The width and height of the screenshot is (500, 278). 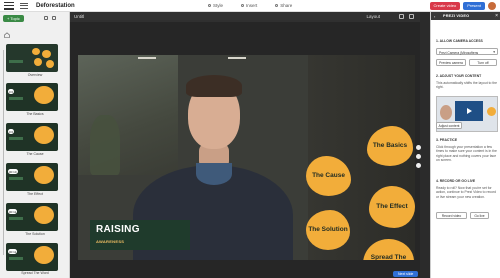 What do you see at coordinates (215, 5) in the screenshot?
I see `tab-style: Style` at bounding box center [215, 5].